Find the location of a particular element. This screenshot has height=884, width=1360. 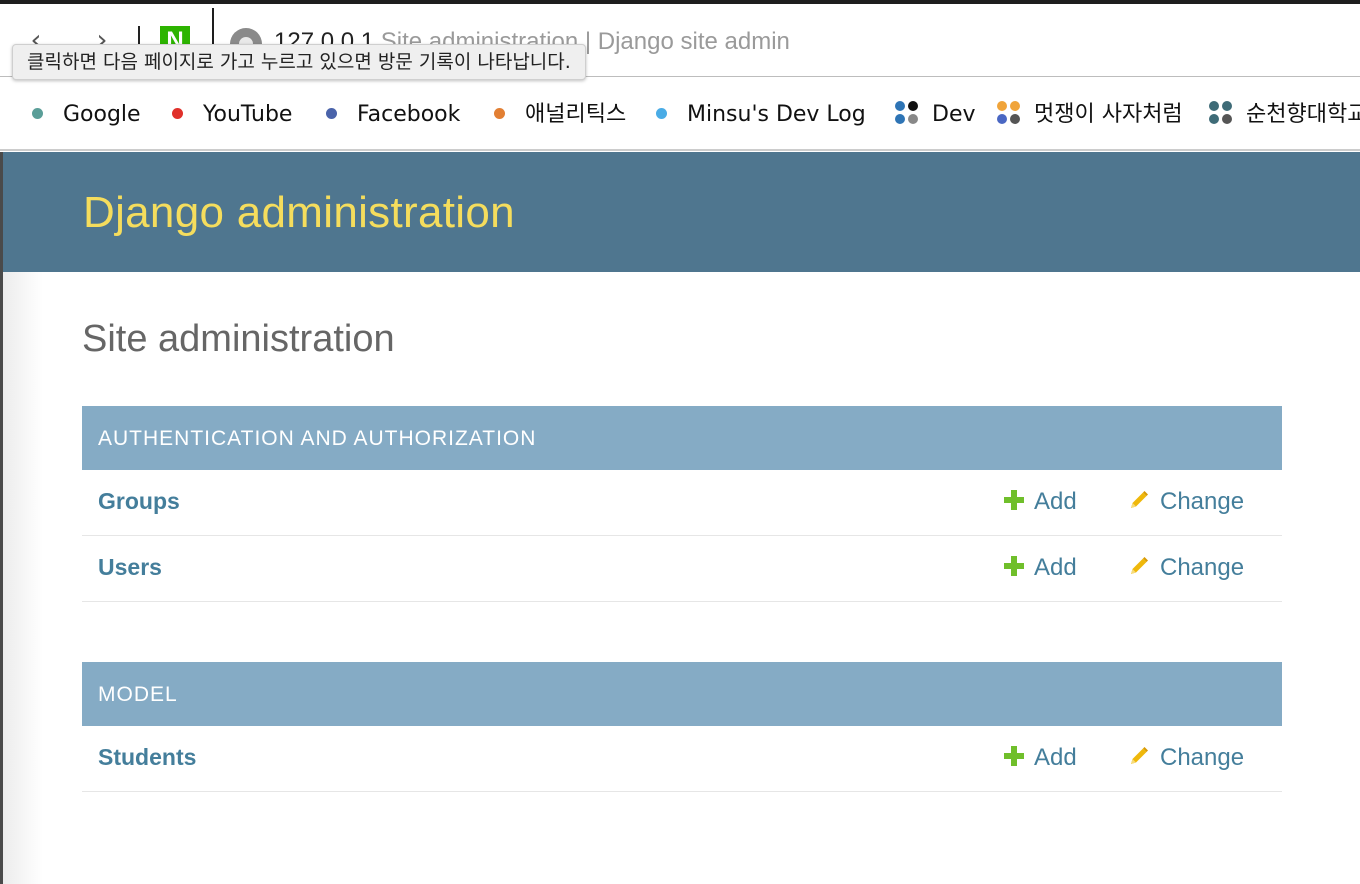

model-link-users: Users is located at coordinates (130, 567).